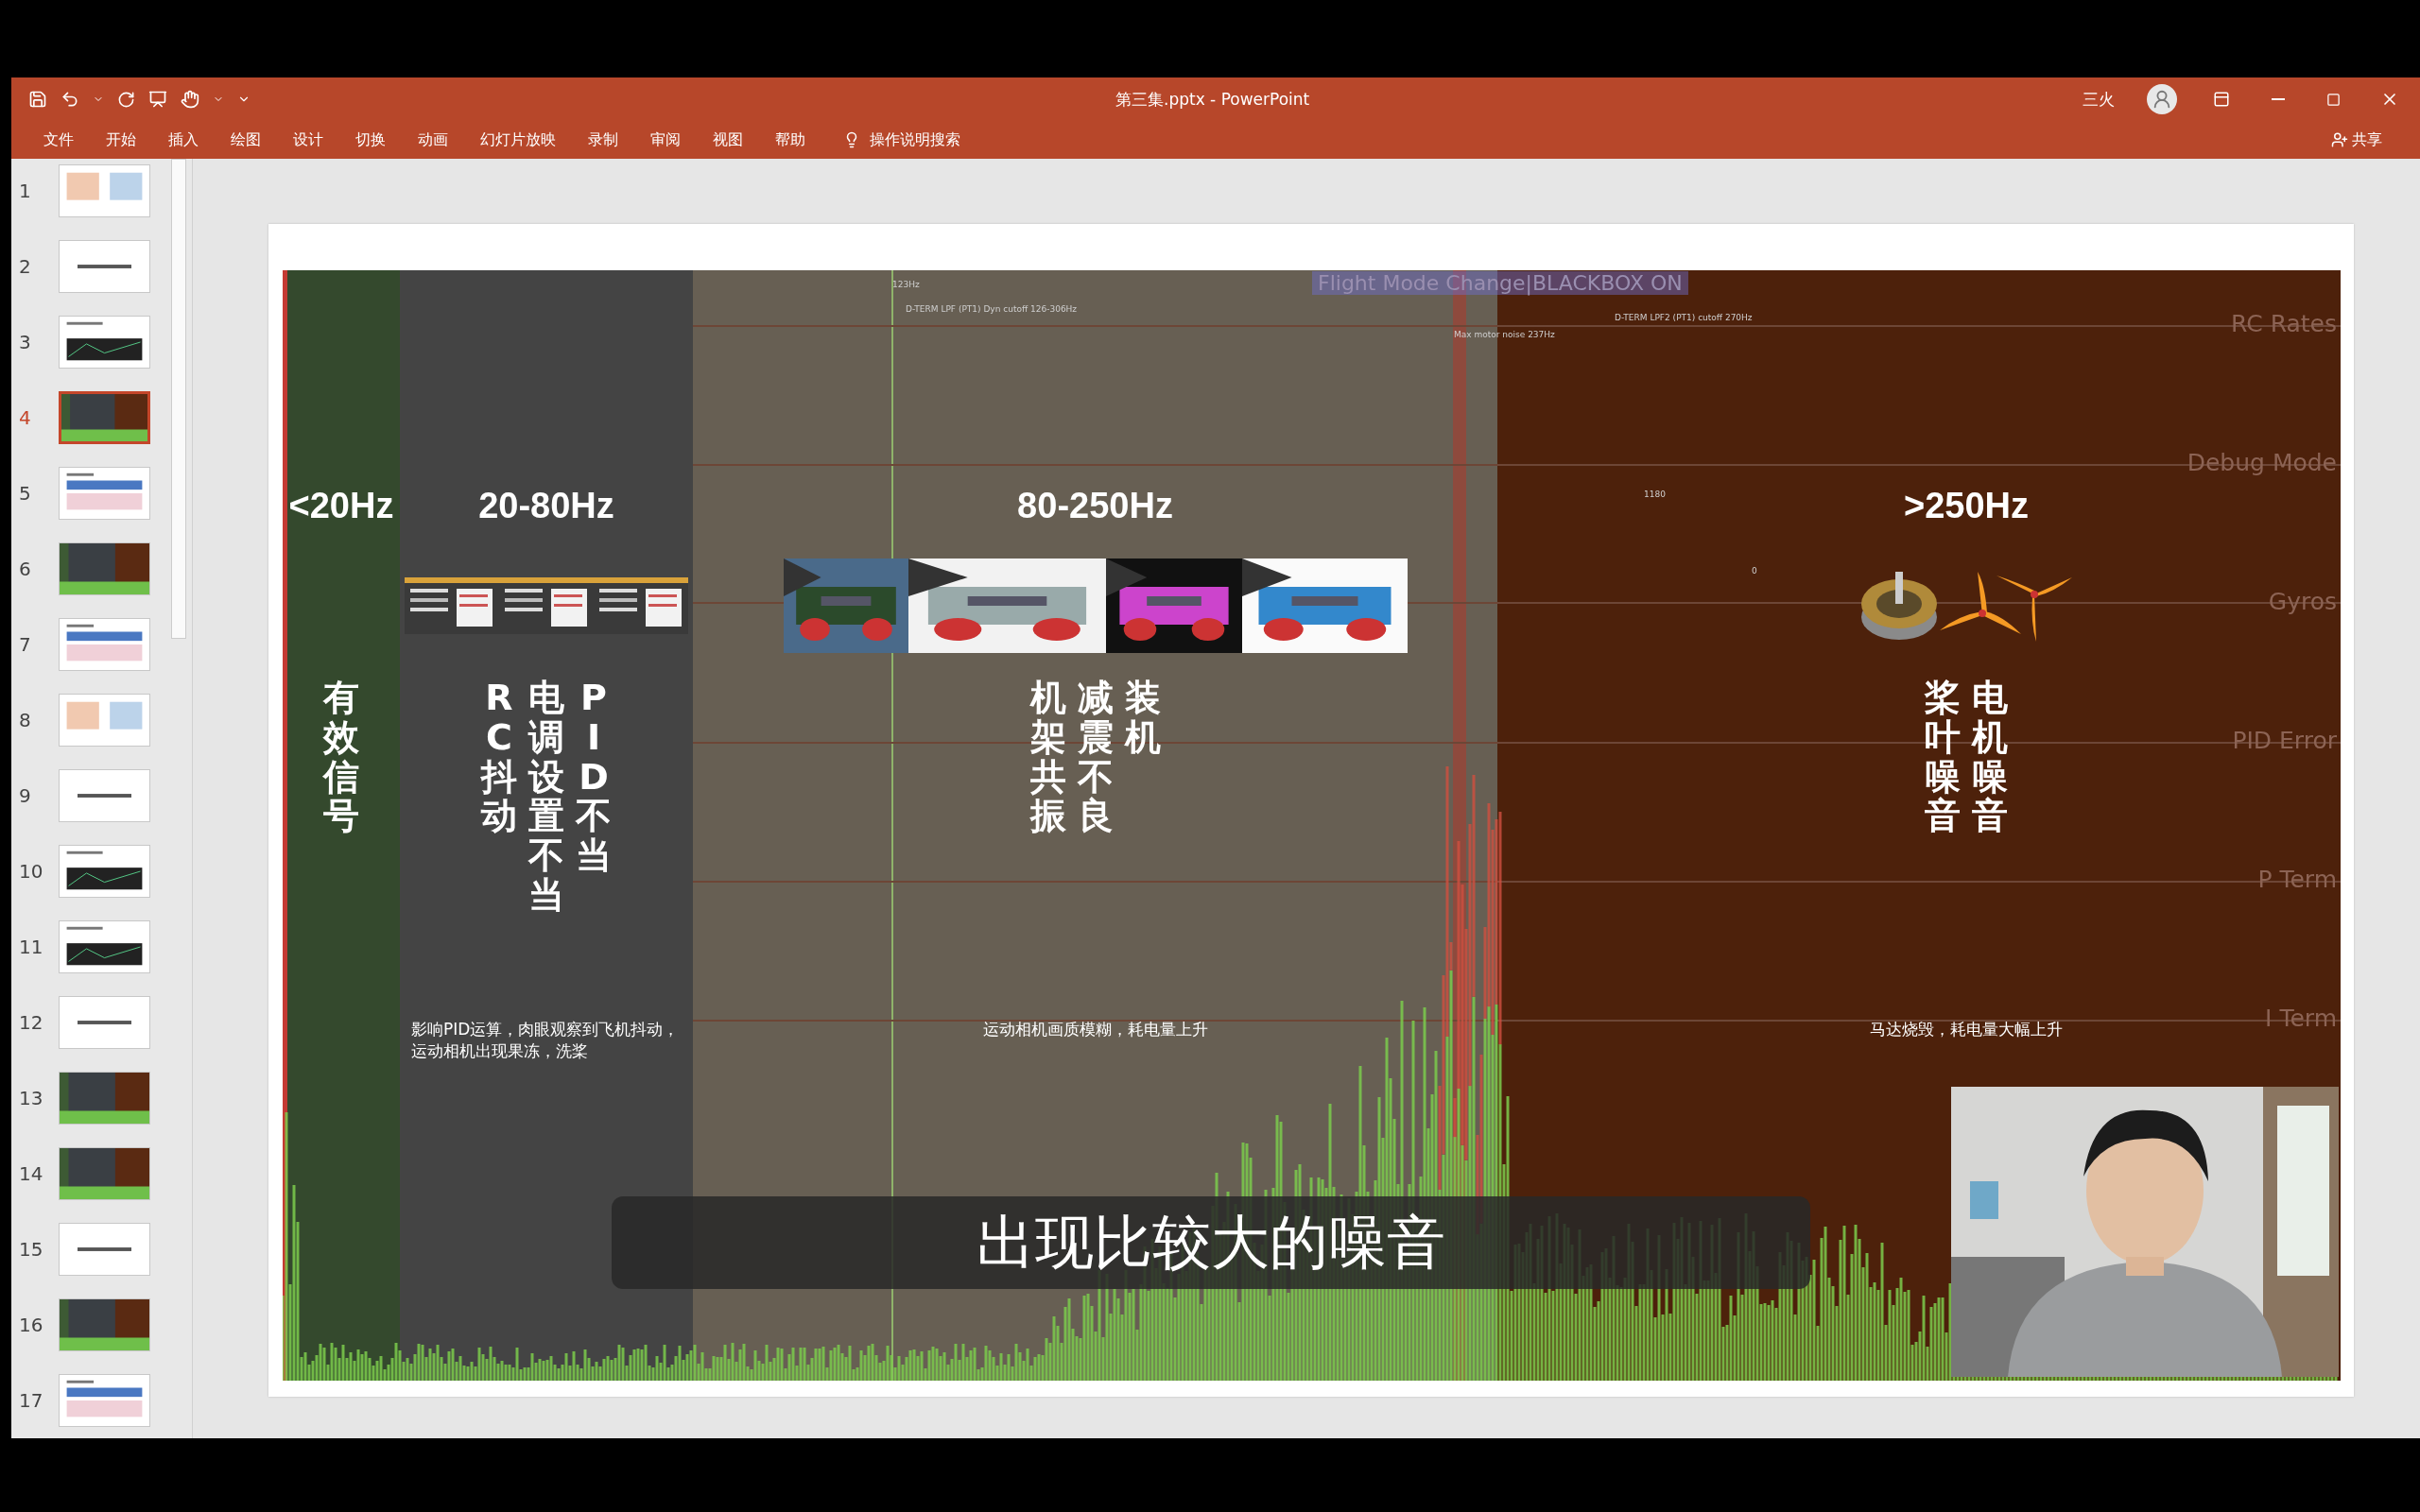 This screenshot has height=1512, width=2420. What do you see at coordinates (2099, 99) in the screenshot?
I see `user-name: 三火` at bounding box center [2099, 99].